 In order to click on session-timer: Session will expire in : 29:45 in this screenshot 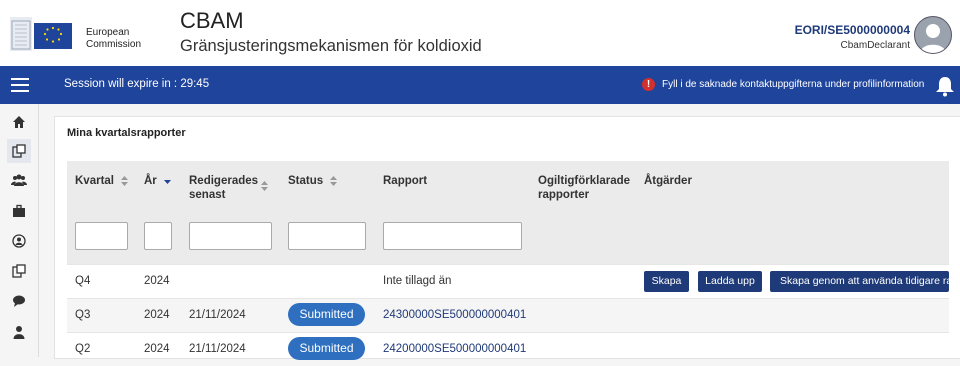, I will do `click(137, 84)`.